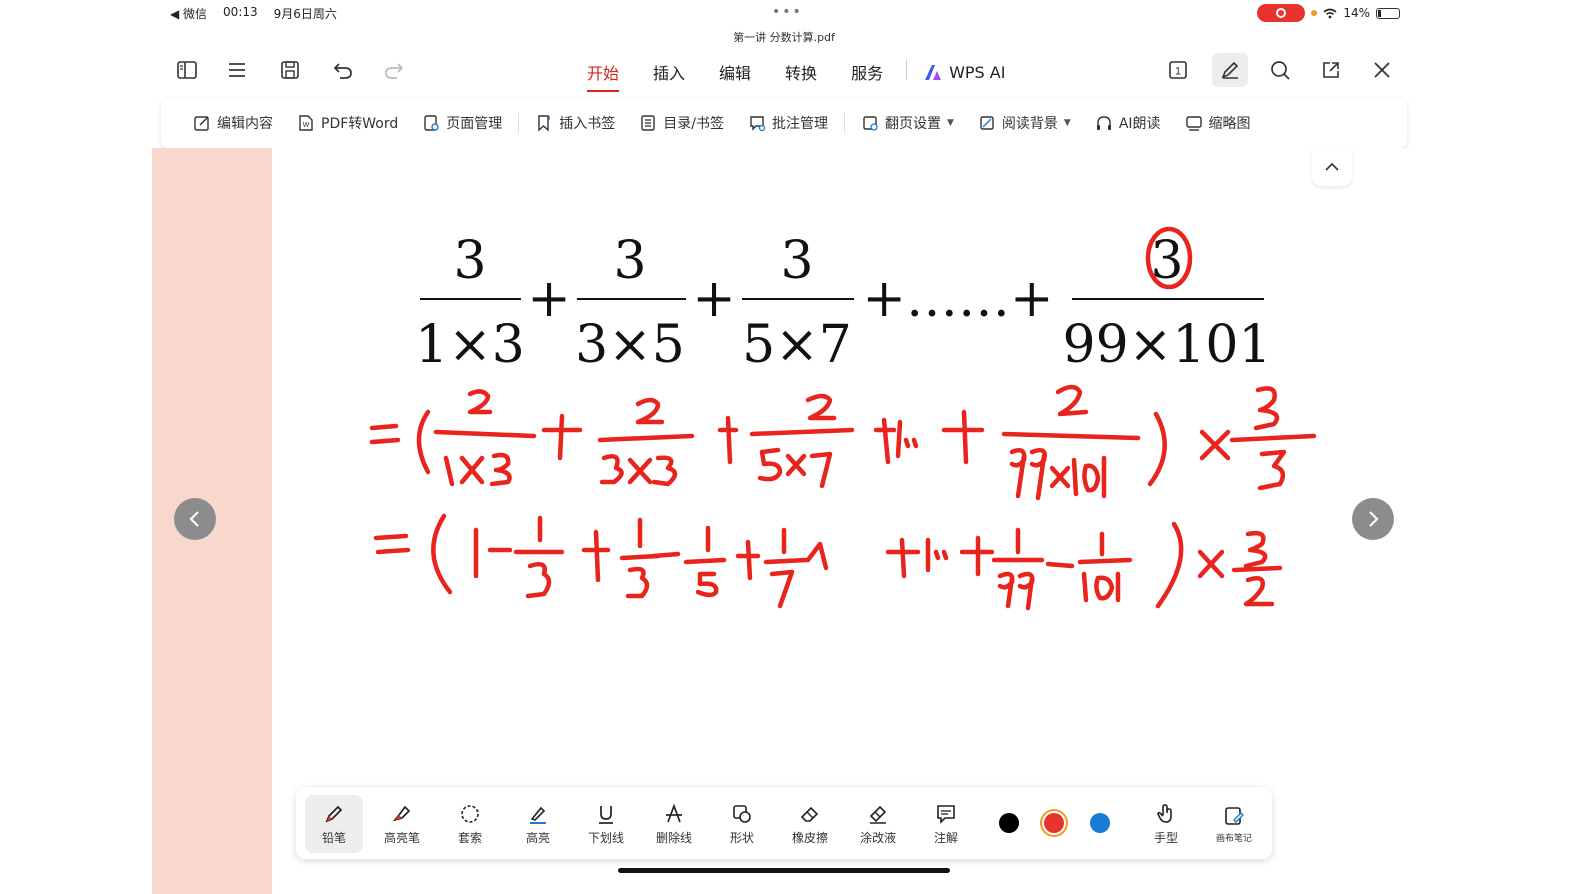 This screenshot has width=1589, height=894. What do you see at coordinates (810, 824) in the screenshot?
I see `eraser-tool: 橡皮擦` at bounding box center [810, 824].